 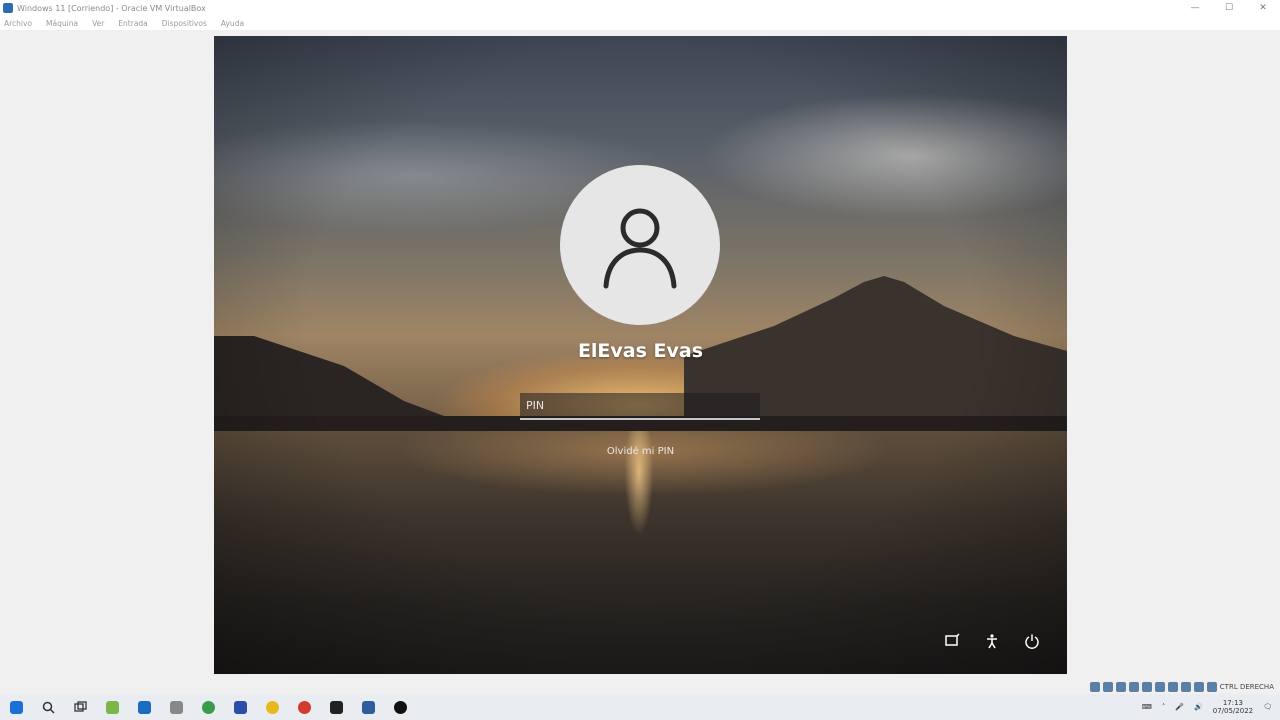 What do you see at coordinates (1246, 687) in the screenshot?
I see `host-key-label: CTRL DERECHA` at bounding box center [1246, 687].